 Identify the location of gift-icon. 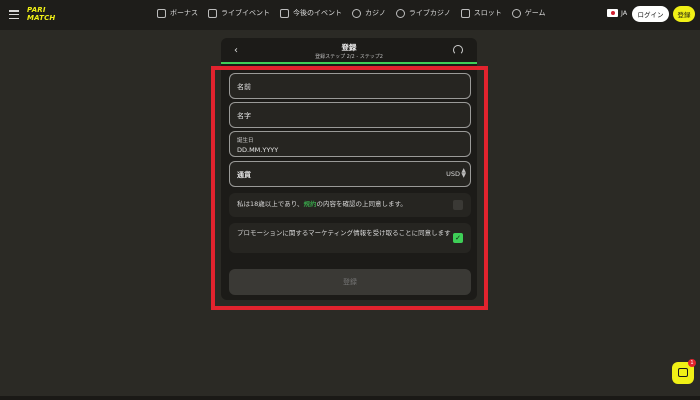
(161, 13).